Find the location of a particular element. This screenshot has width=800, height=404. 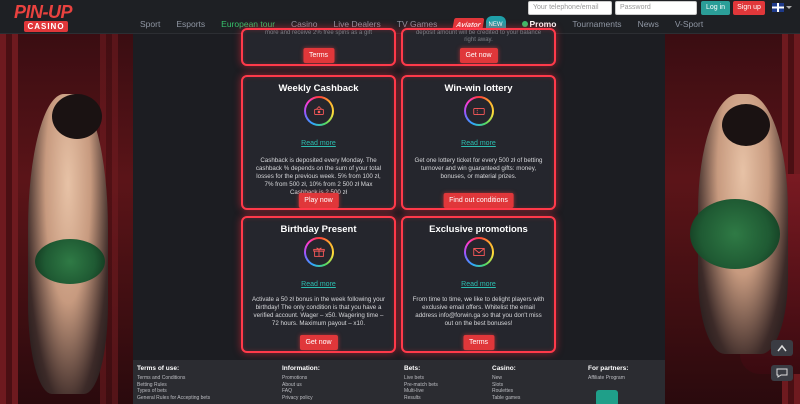

find-out-conditions-button: Find out conditions is located at coordinates (478, 200).